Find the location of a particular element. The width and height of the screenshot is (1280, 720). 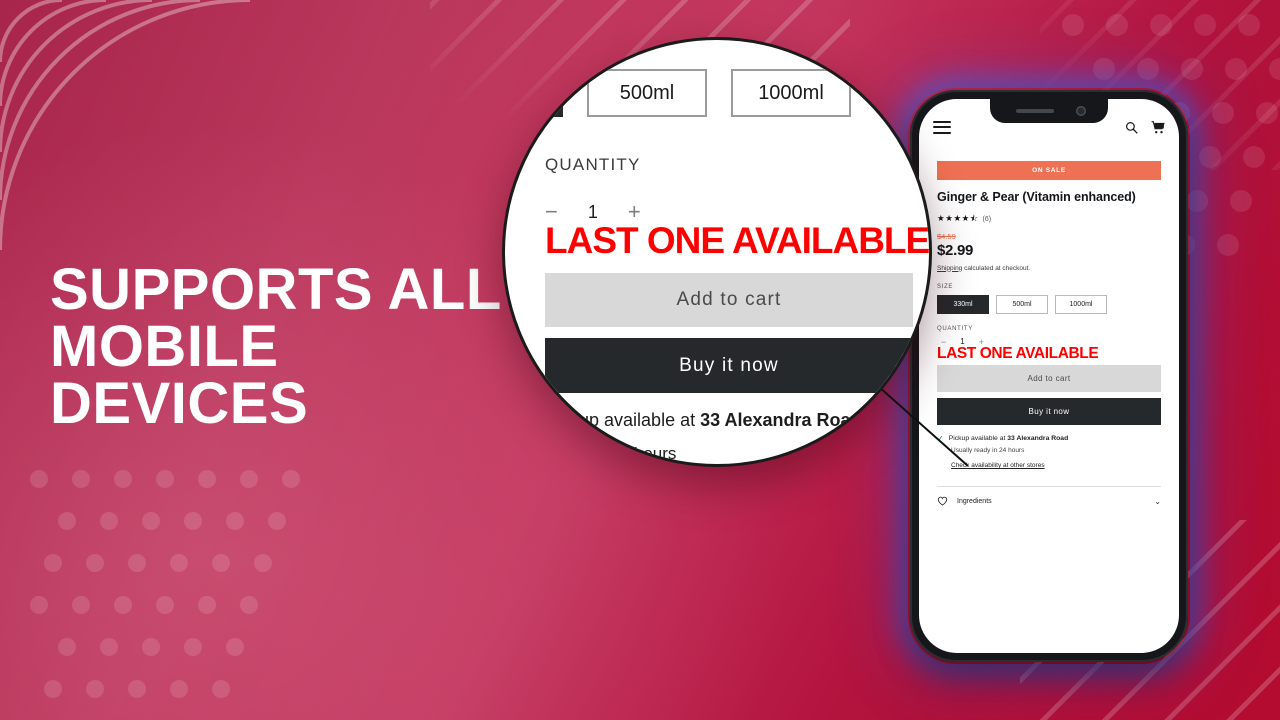

size-option-500ml: 500ml is located at coordinates (1022, 304).